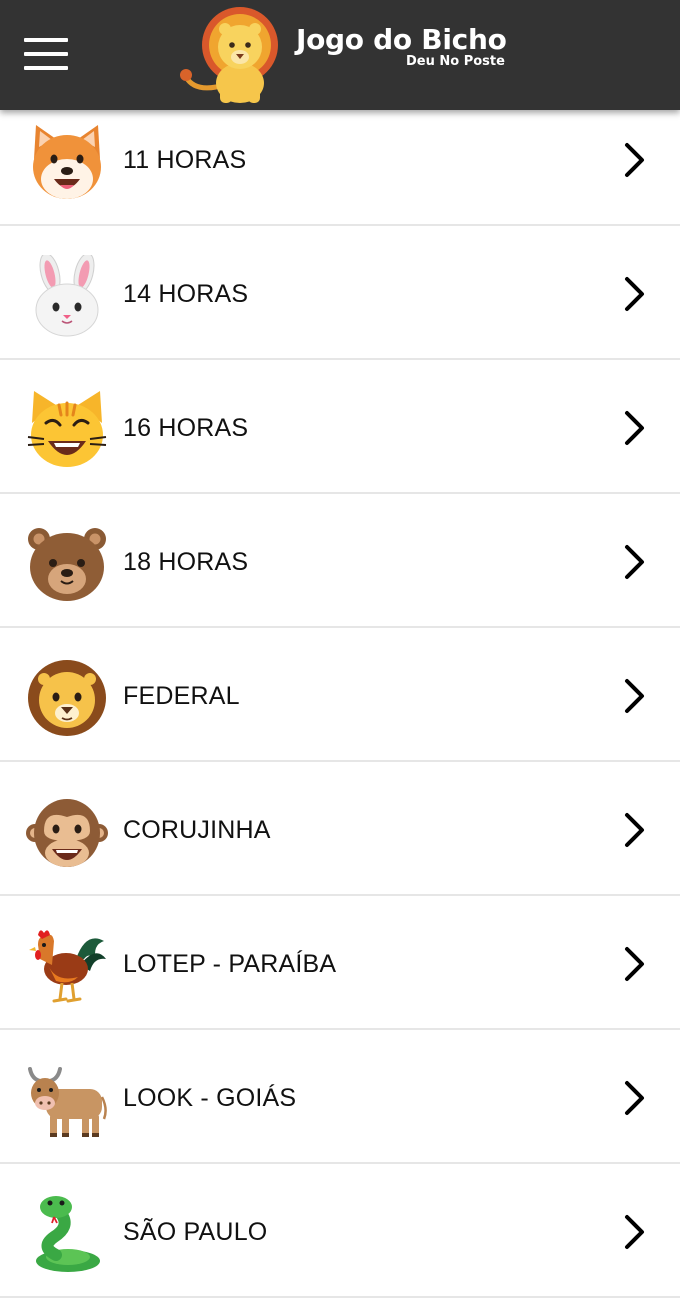 The width and height of the screenshot is (680, 1298). What do you see at coordinates (186, 562) in the screenshot?
I see `draw-label: 18 HORAS` at bounding box center [186, 562].